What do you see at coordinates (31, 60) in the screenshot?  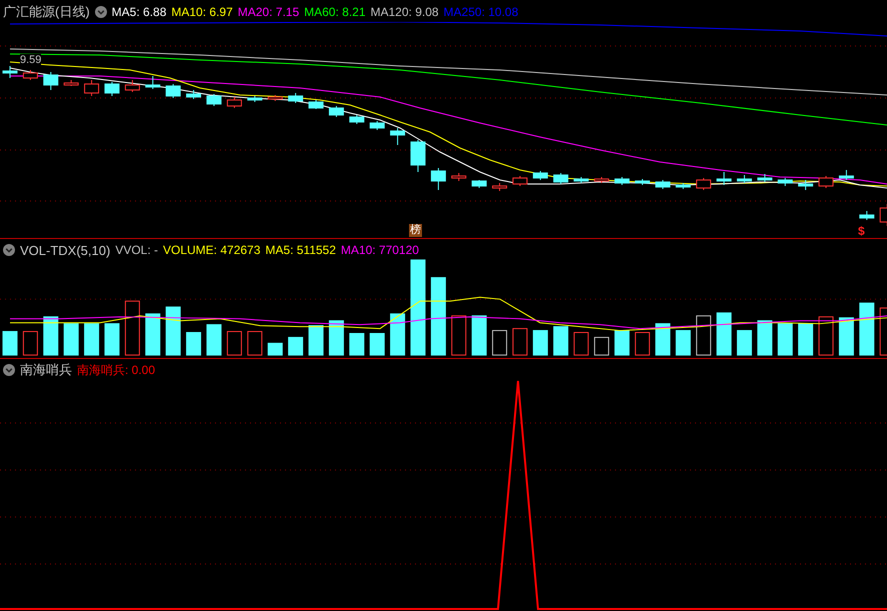 I see `price-label: 9.59` at bounding box center [31, 60].